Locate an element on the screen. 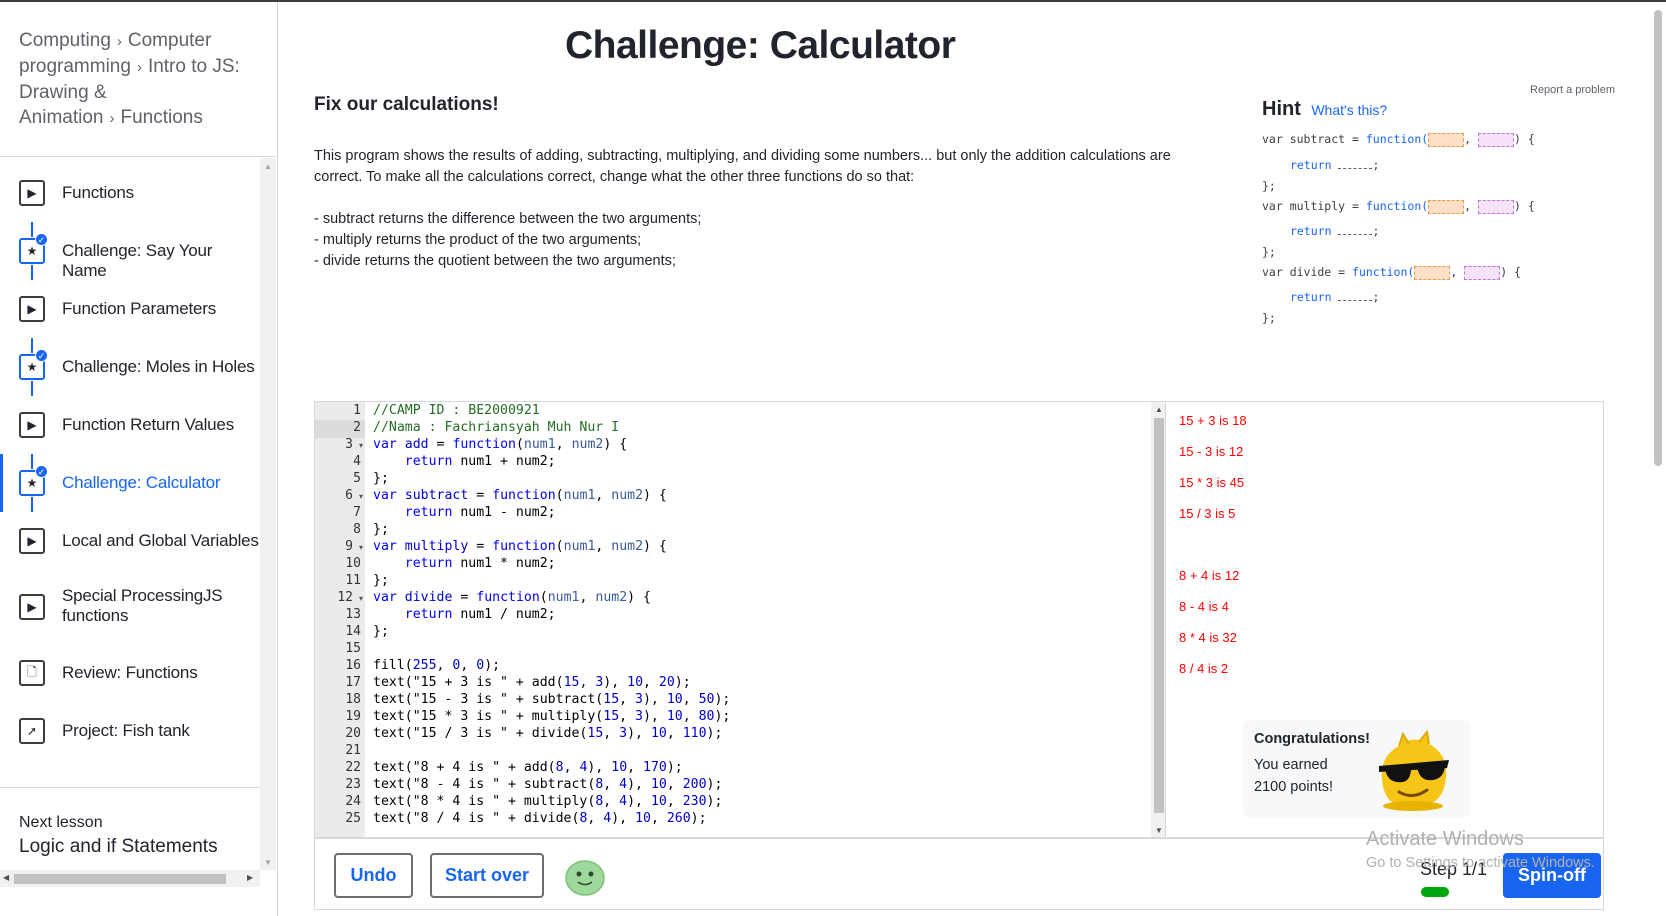 The height and width of the screenshot is (916, 1666). next-lesson: Next lesson Logic and if Statements is located at coordinates (118, 836).